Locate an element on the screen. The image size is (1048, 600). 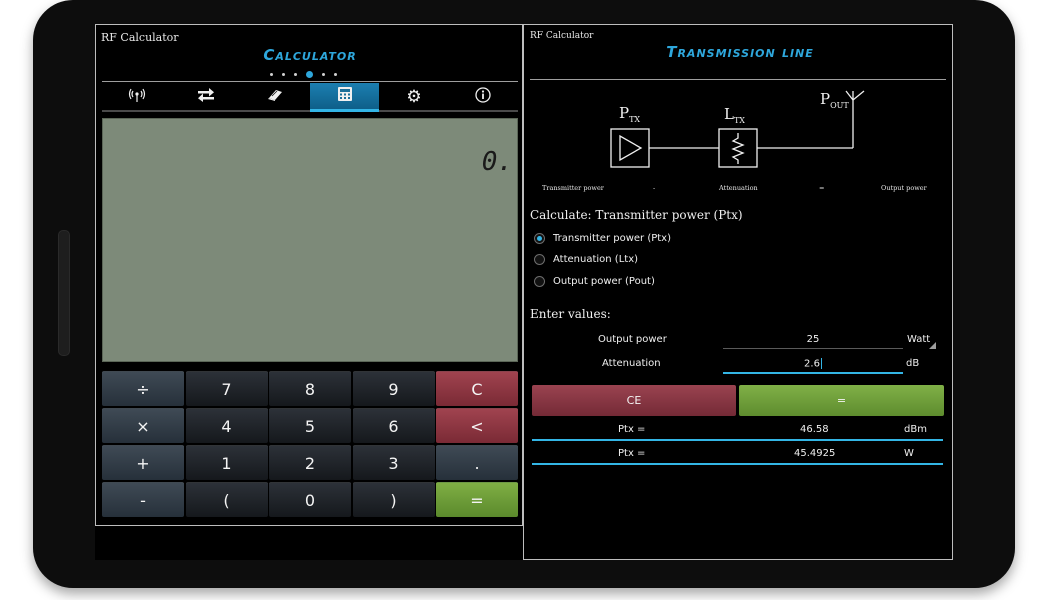
output-power-input: 25 is located at coordinates (813, 341).